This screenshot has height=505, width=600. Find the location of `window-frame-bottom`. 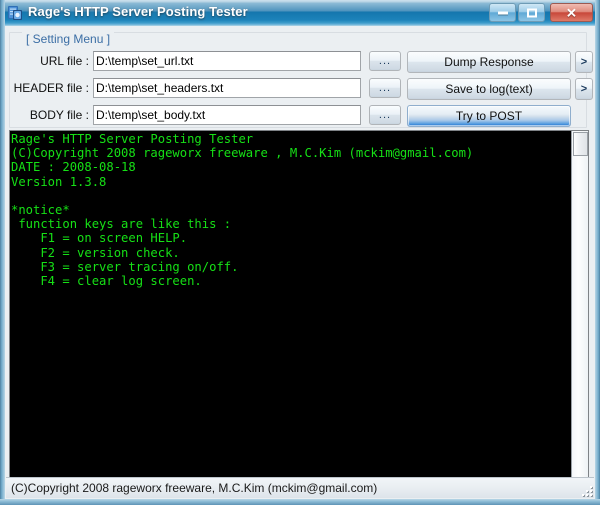

window-frame-bottom is located at coordinates (300, 502).